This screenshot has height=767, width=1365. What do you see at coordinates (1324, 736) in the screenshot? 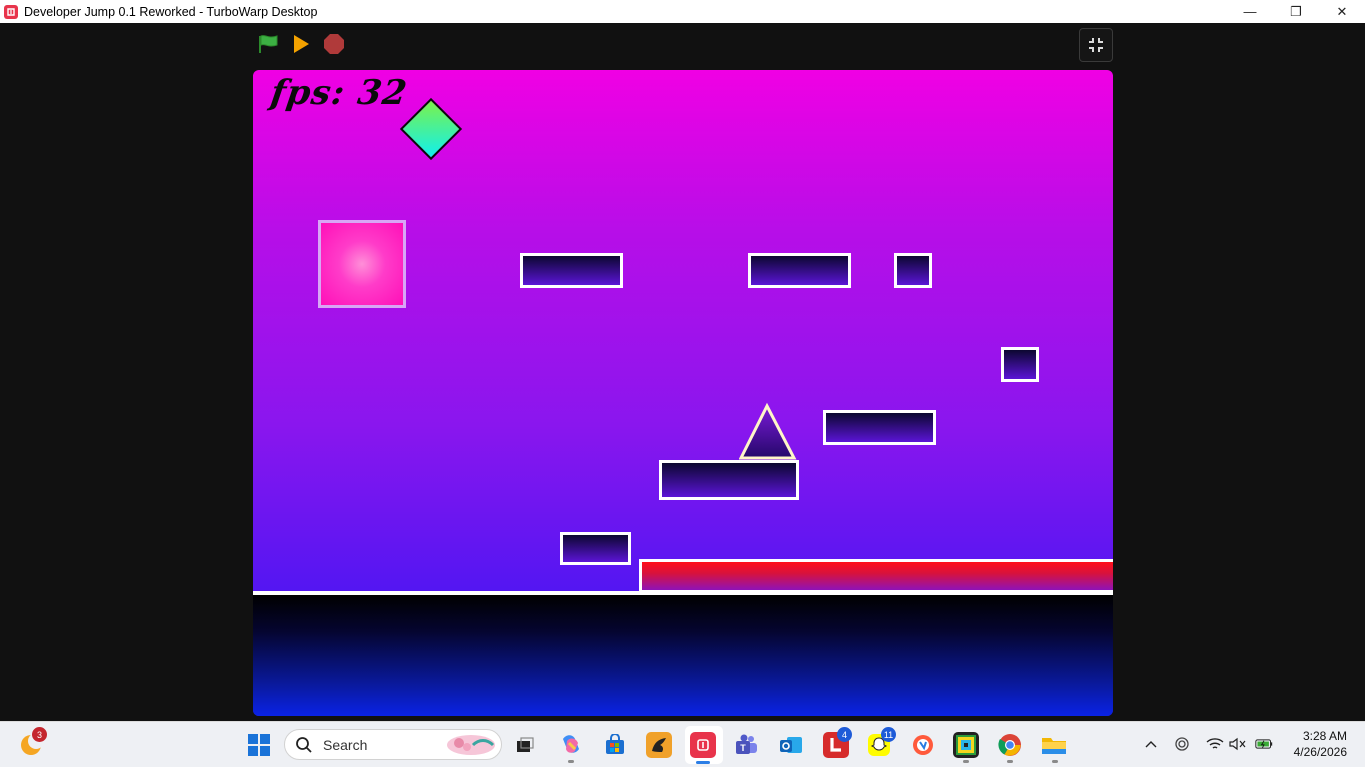
I see `clock-time: 3:28 AM` at bounding box center [1324, 736].